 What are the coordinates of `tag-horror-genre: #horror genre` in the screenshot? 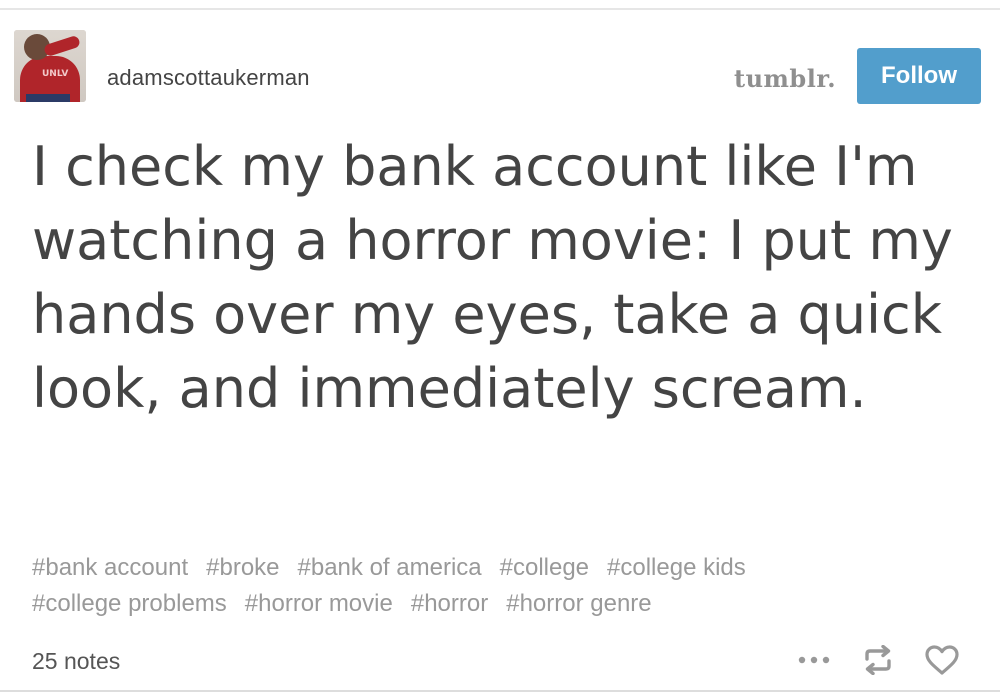 It's located at (578, 604).